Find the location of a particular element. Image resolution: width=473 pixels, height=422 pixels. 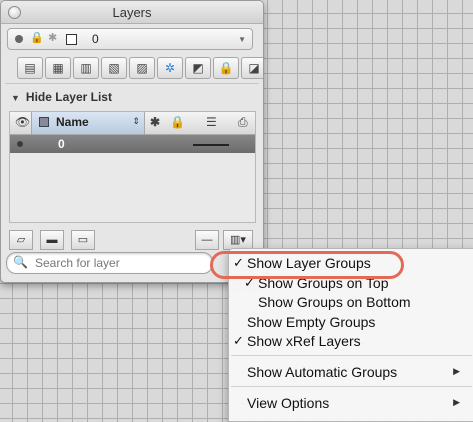

name-column-label: Name is located at coordinates (72, 122).